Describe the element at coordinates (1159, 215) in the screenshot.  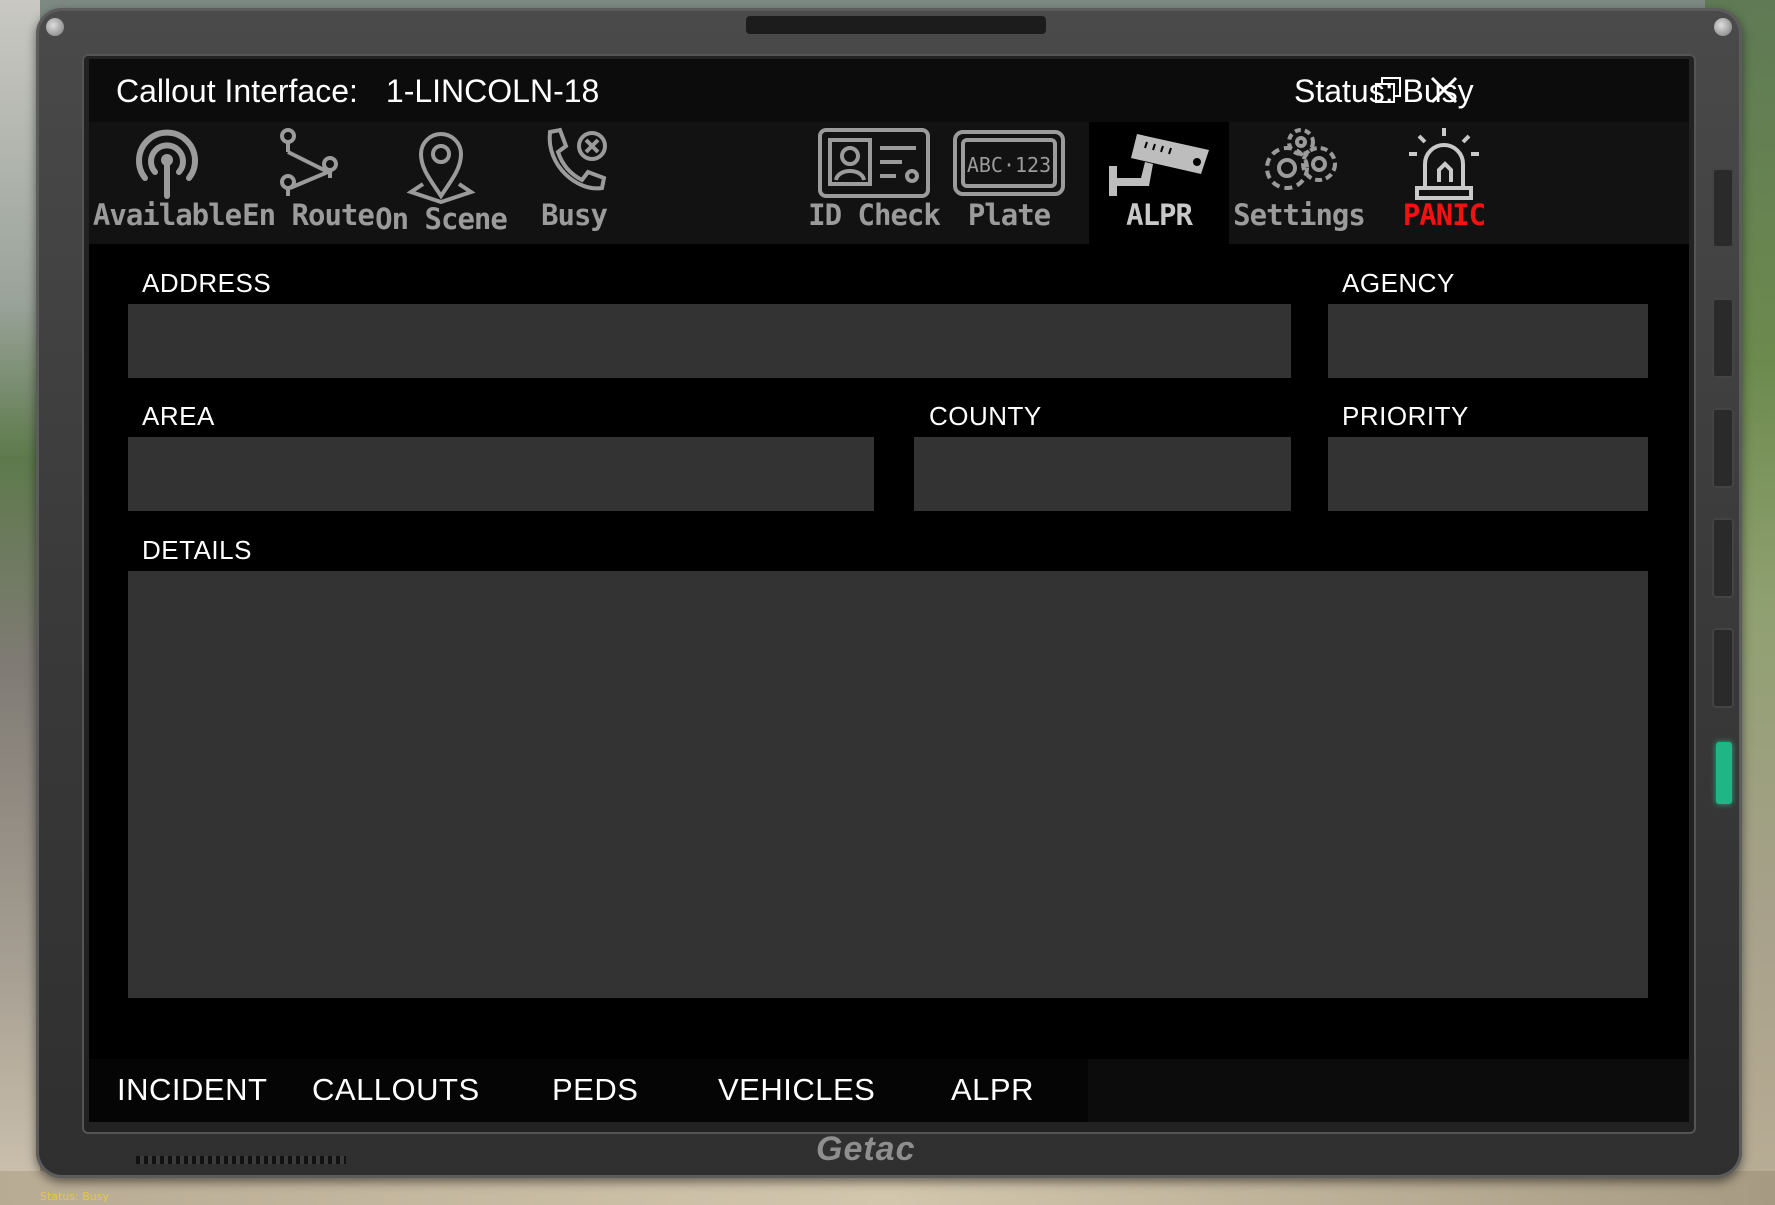
I see `alpr-label: ALPR` at that location.